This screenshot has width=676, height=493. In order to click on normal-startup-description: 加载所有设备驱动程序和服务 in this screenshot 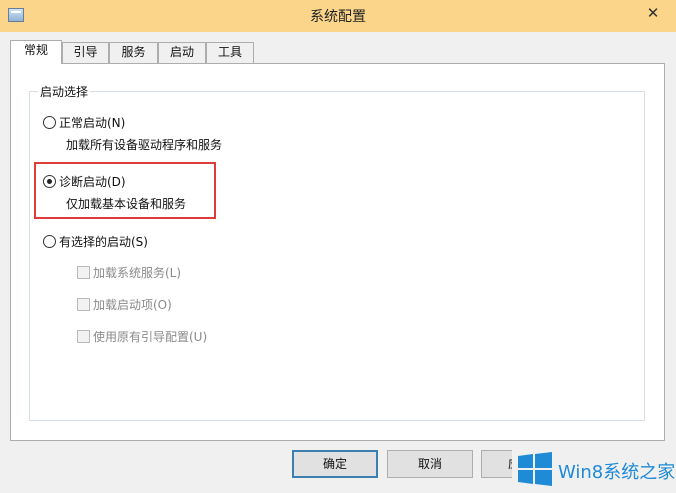, I will do `click(144, 145)`.